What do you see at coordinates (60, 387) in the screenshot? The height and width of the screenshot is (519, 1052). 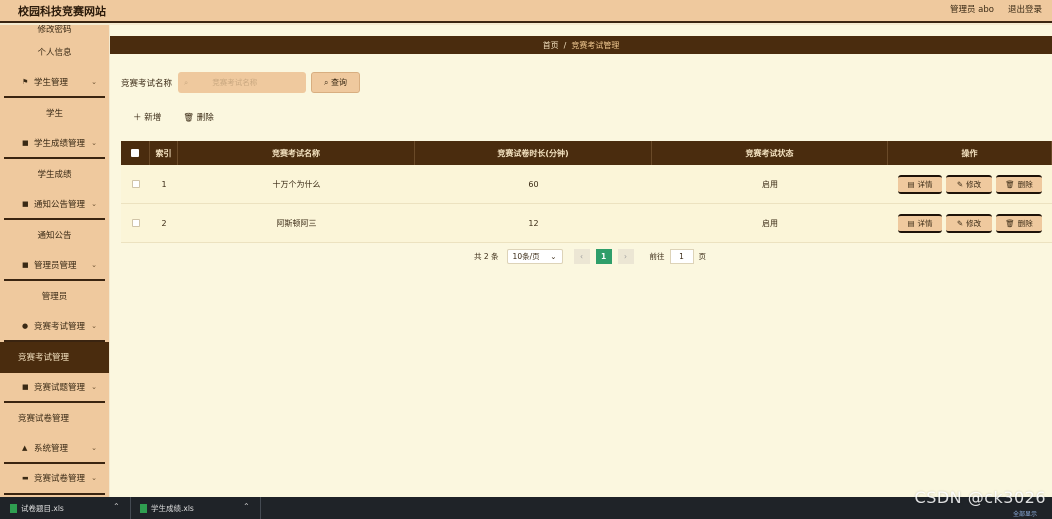 I see `sidebar-item-label: 竞赛试题管理` at bounding box center [60, 387].